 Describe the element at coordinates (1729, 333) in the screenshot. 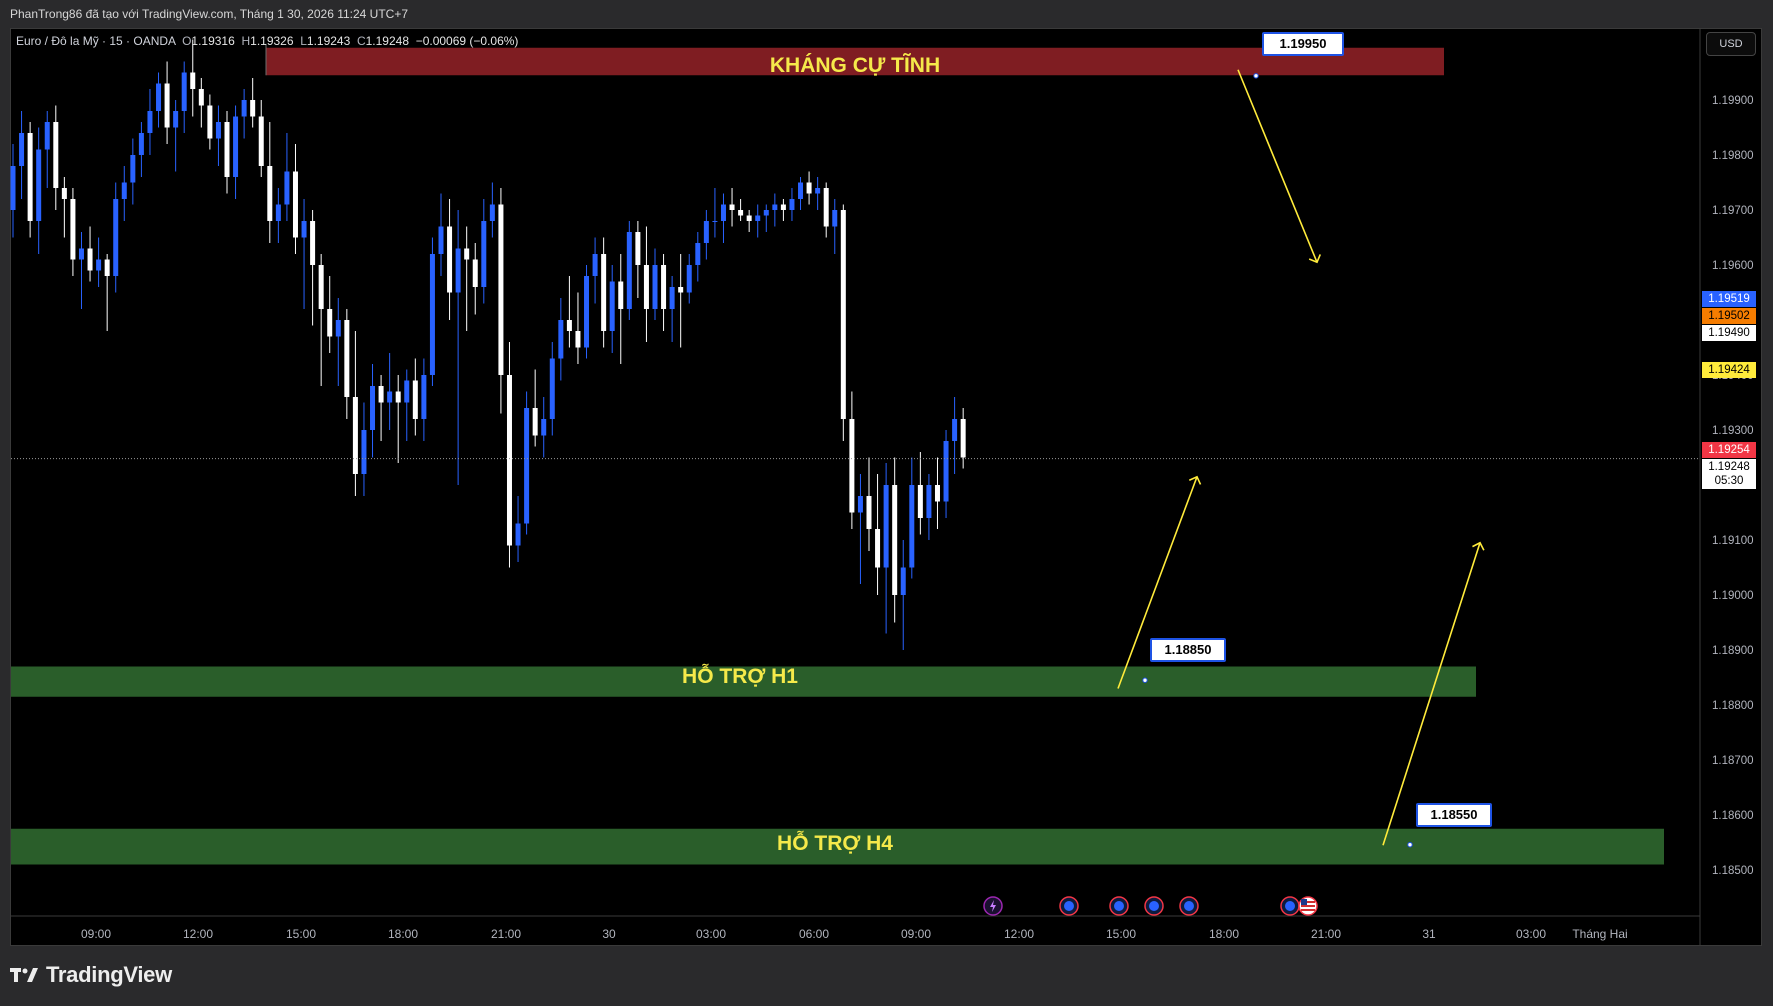

I see `price-tag: 1.19490` at that location.